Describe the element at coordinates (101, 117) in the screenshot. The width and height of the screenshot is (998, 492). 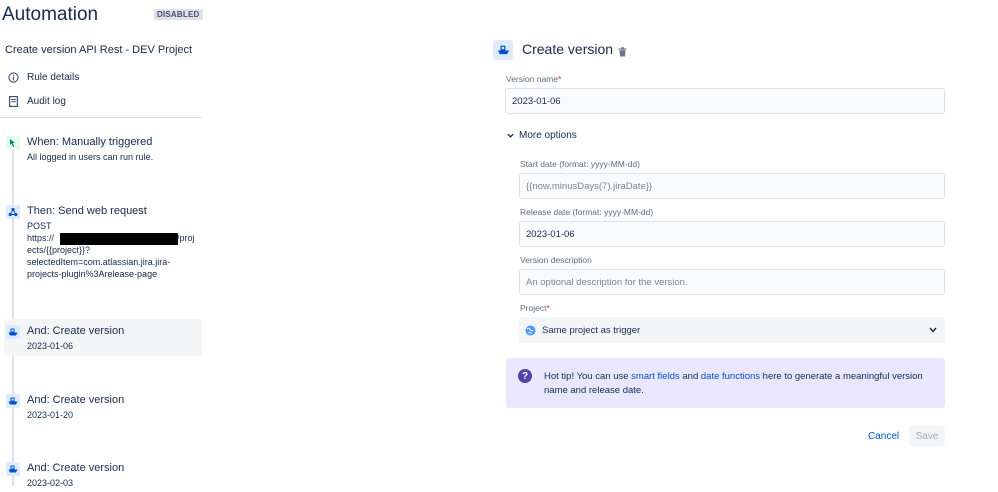
I see `sidebar-divider` at that location.